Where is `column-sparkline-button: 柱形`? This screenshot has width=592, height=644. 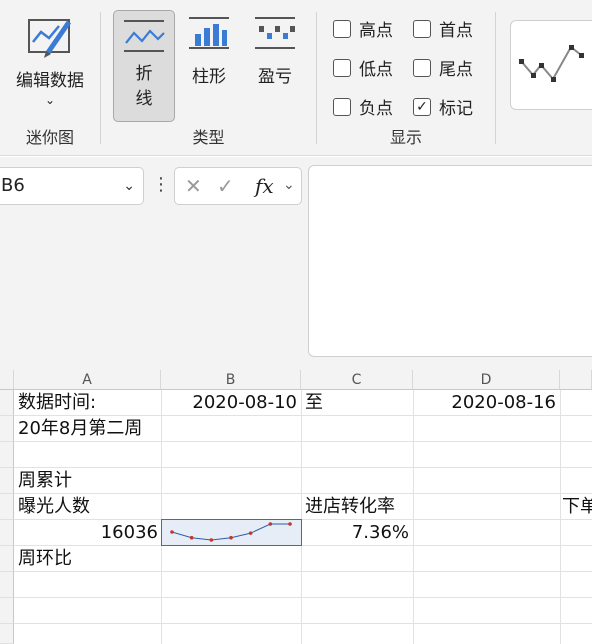
column-sparkline-button: 柱形 is located at coordinates (209, 54).